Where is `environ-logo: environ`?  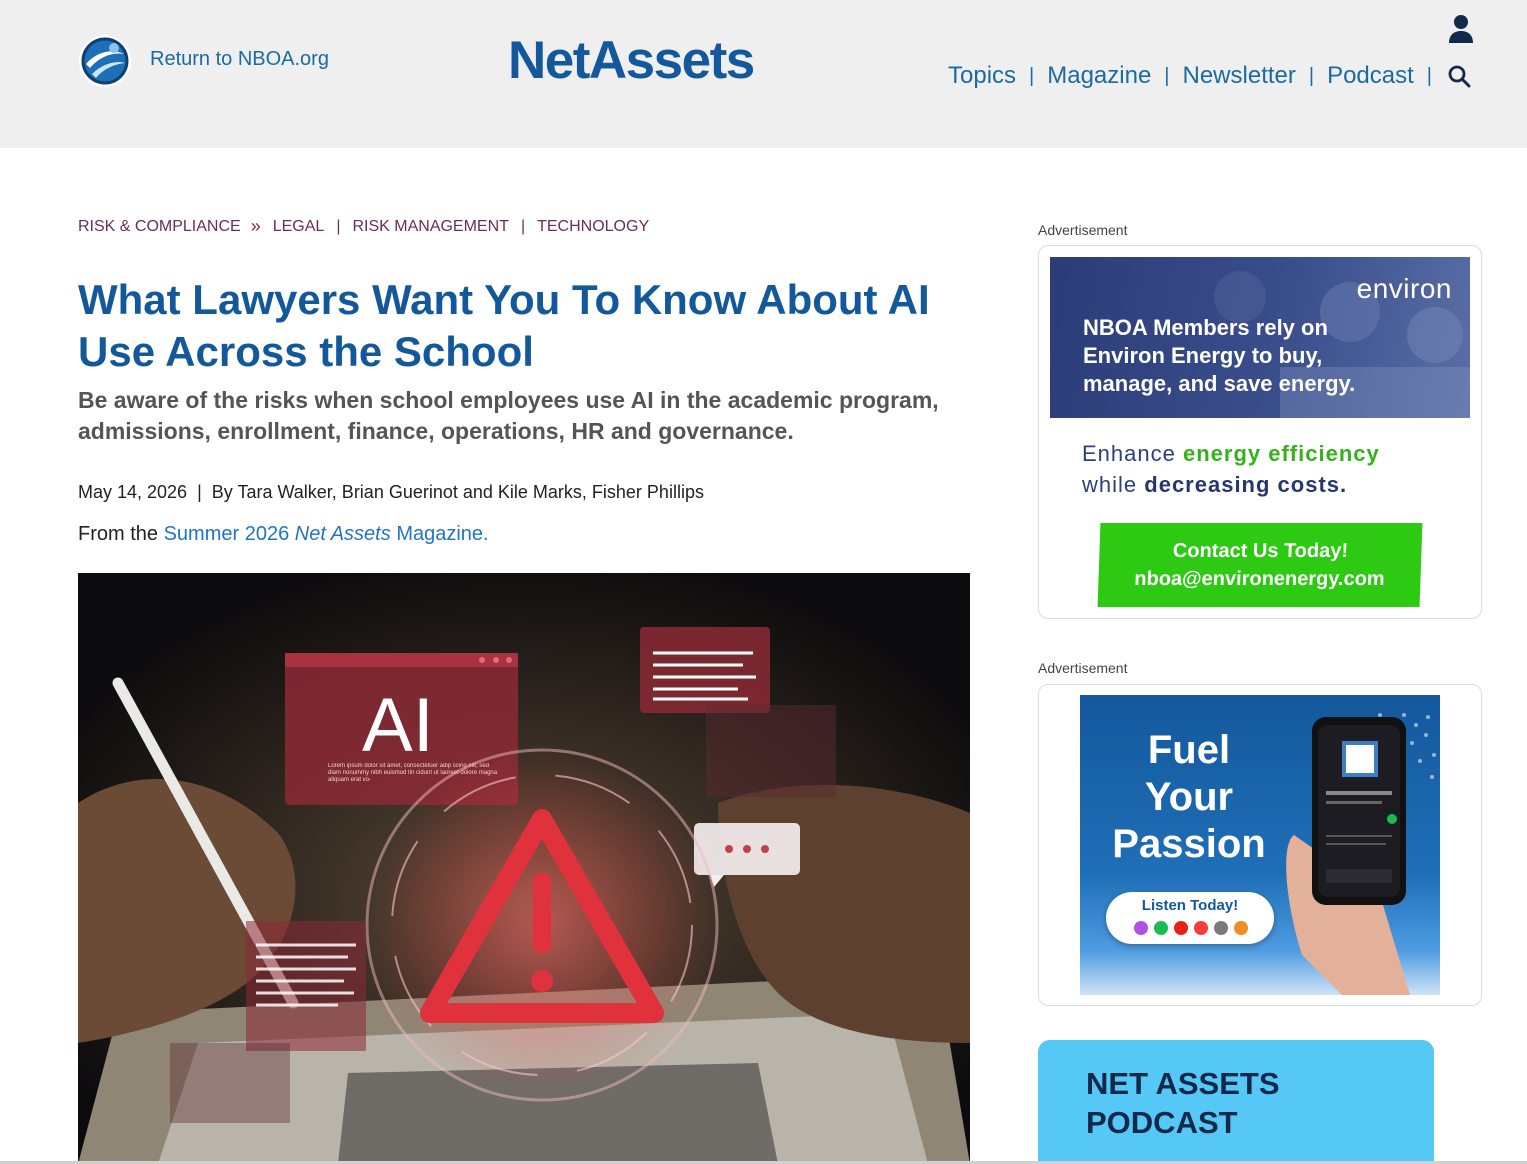
environ-logo: environ is located at coordinates (1404, 288).